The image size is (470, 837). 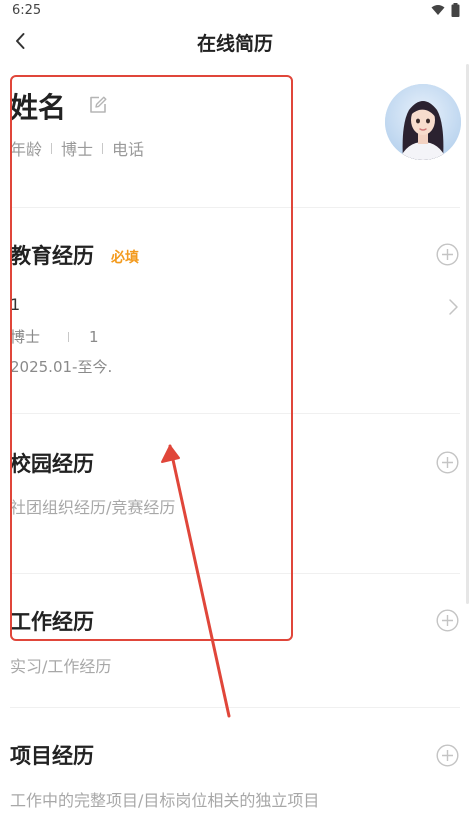 I want to click on profile-name: 姓名, so click(x=38, y=106).